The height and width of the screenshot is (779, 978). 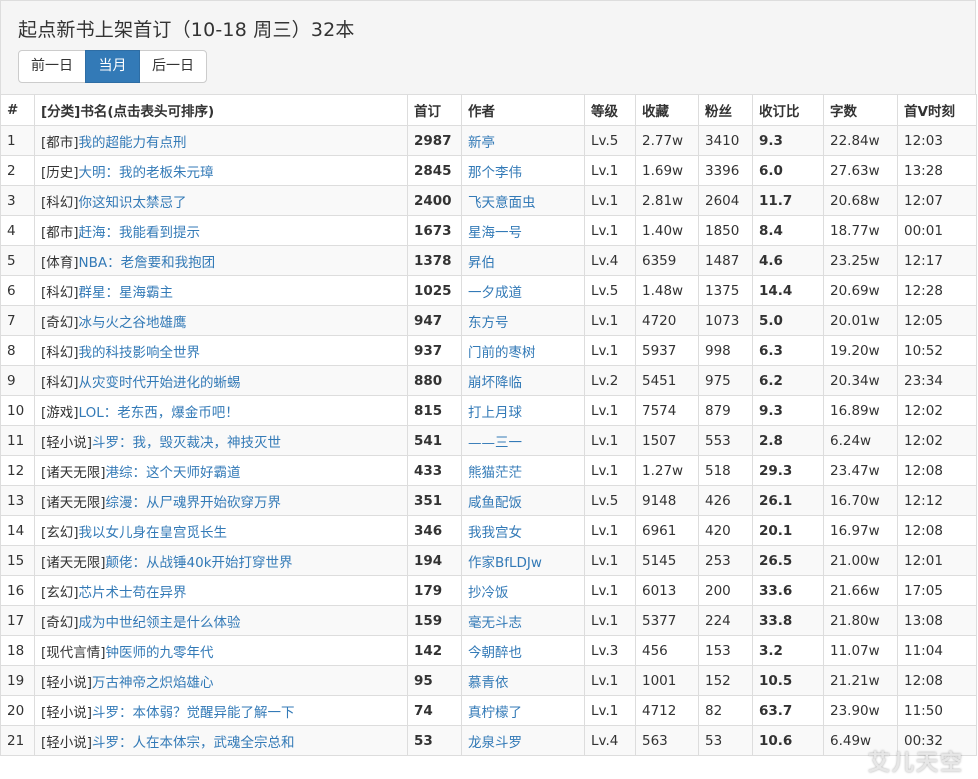 What do you see at coordinates (937, 710) in the screenshot?
I see `cell-first-vip-time: 11:50` at bounding box center [937, 710].